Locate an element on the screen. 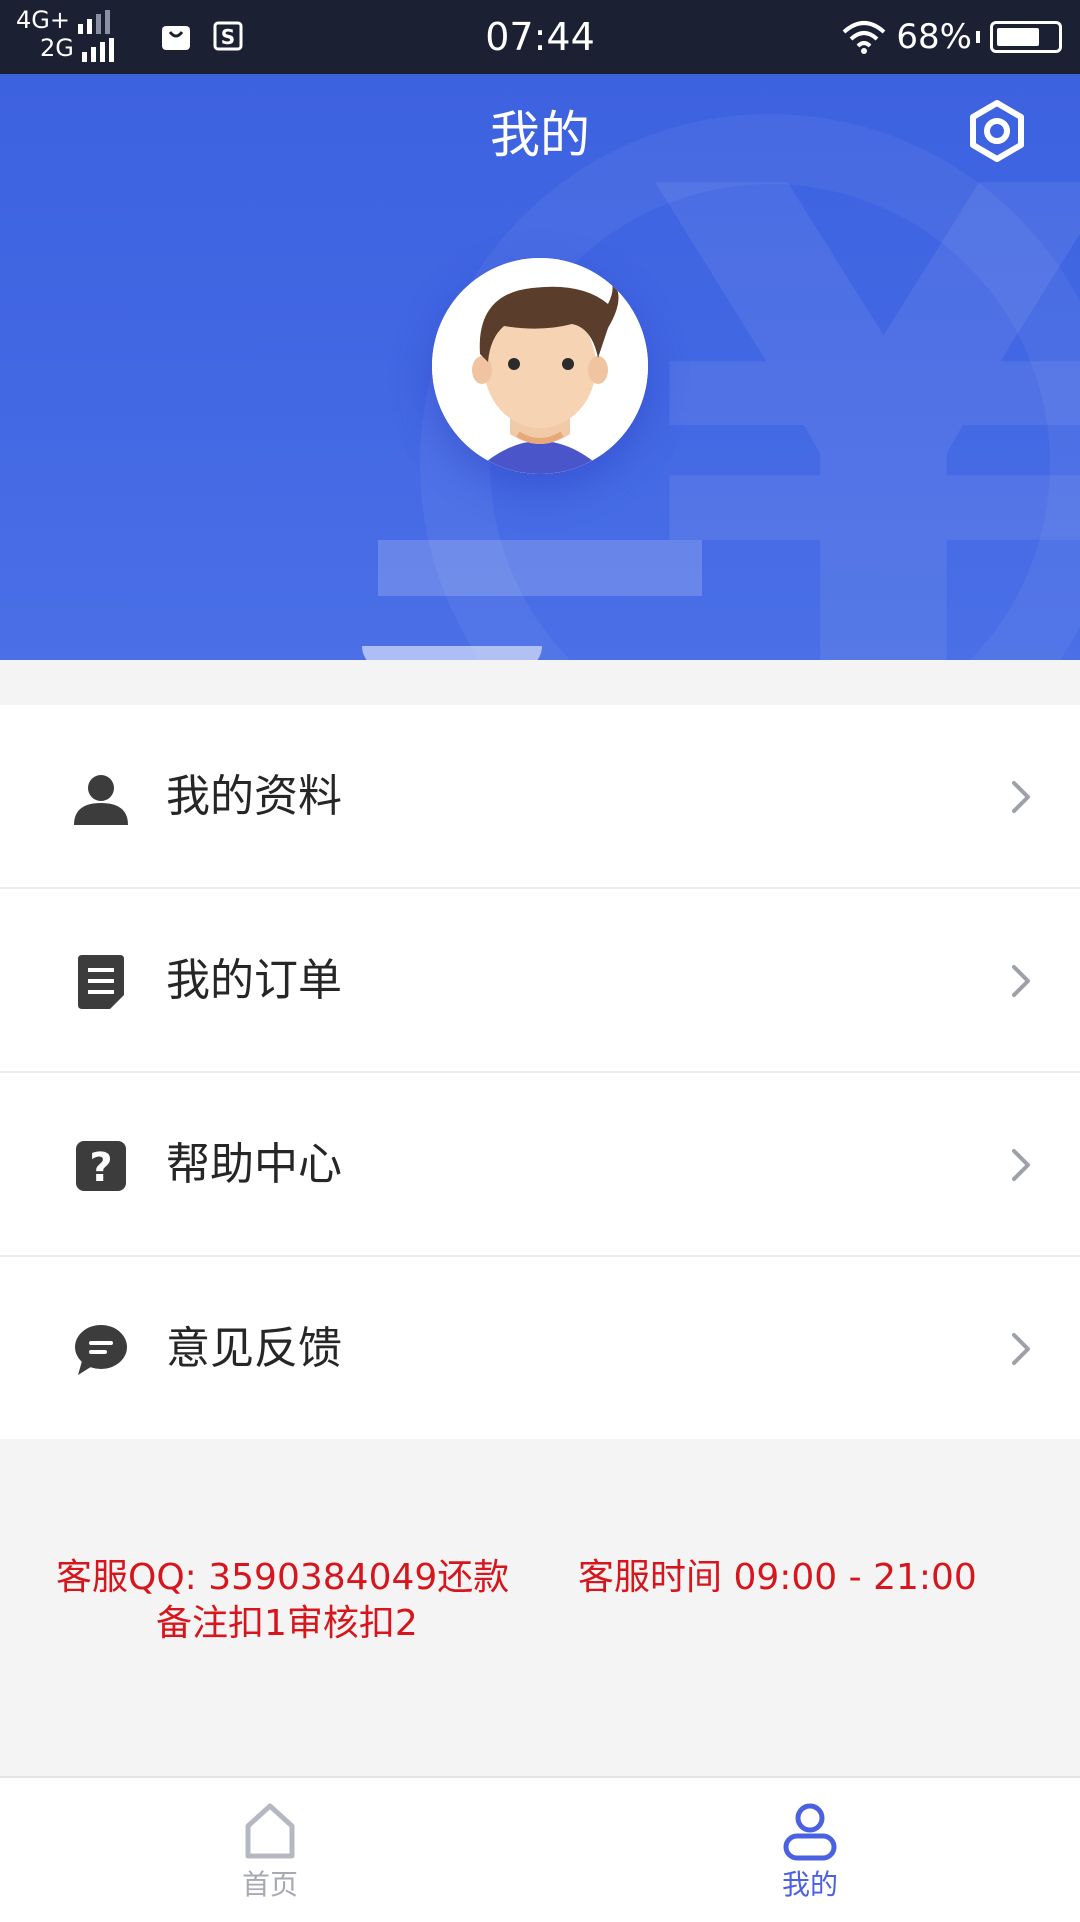 The image size is (1080, 1922). customer-service-note: 备注扣1审核扣2 is located at coordinates (287, 1623).